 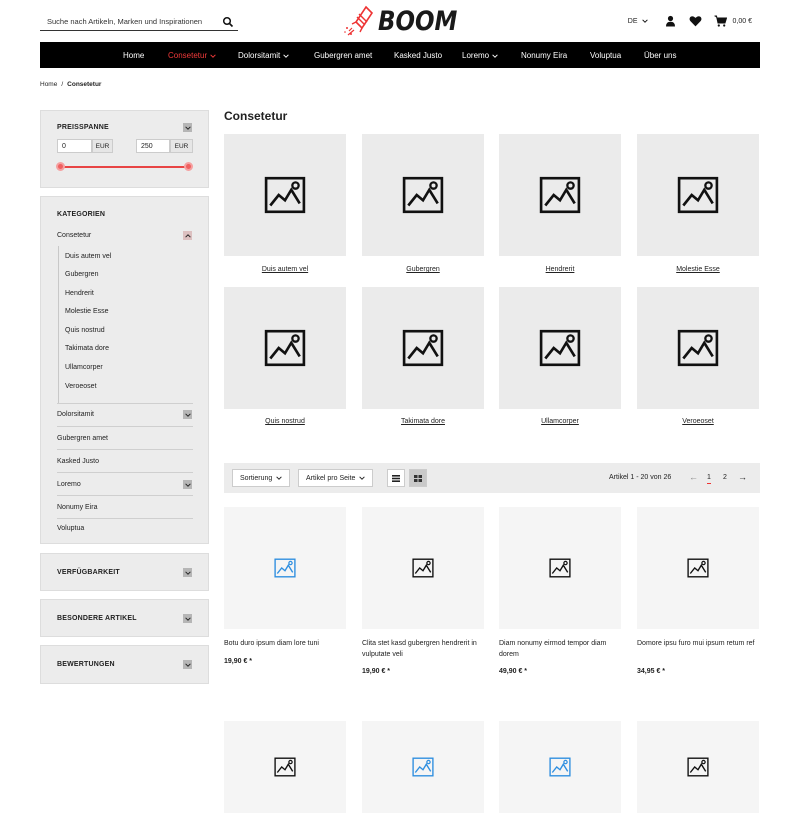 What do you see at coordinates (48, 84) in the screenshot?
I see `breadcrumb-home: Home` at bounding box center [48, 84].